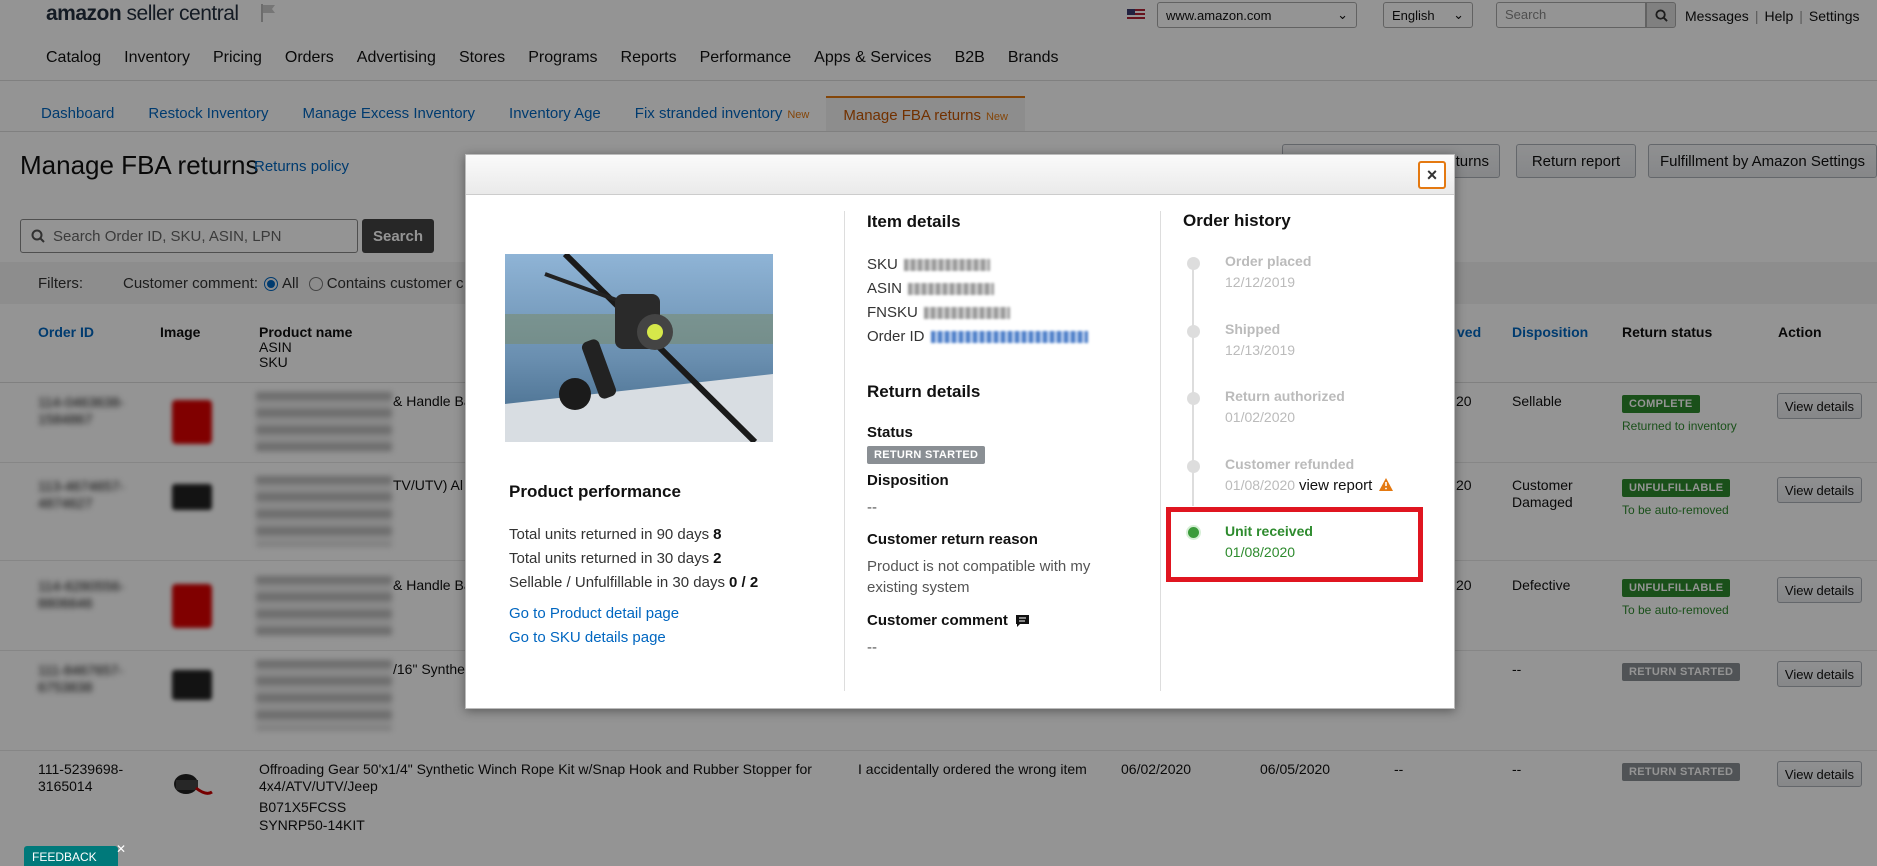  Describe the element at coordinates (1335, 485) in the screenshot. I see `view-report-link: view report` at that location.